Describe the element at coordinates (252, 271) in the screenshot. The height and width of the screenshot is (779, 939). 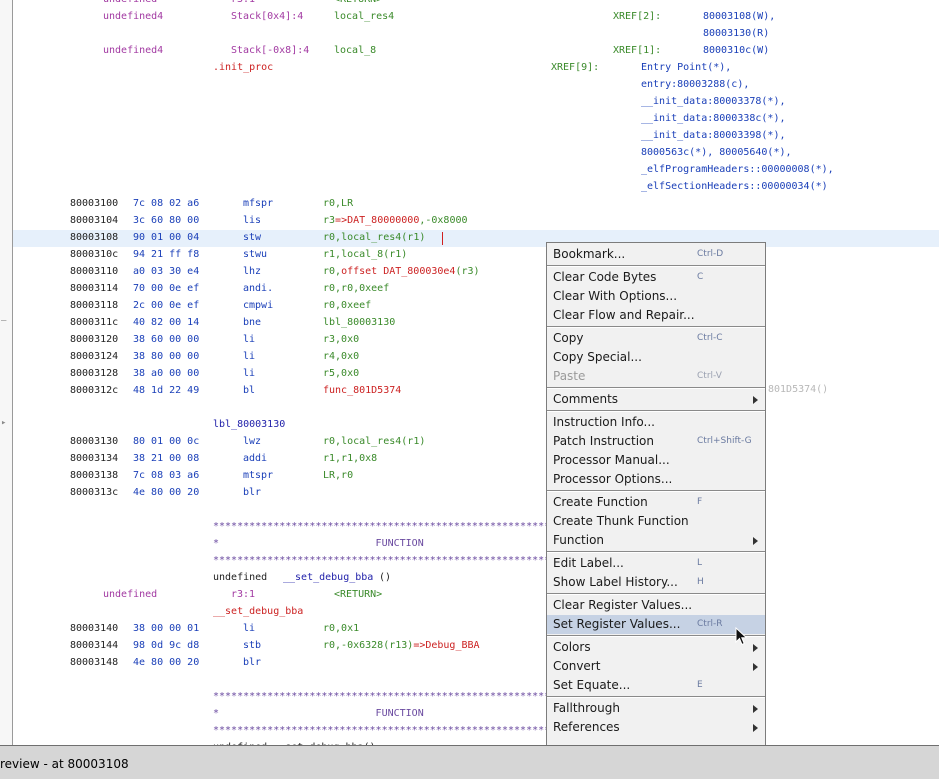
I see `instruction-mnemonic: lhz` at that location.